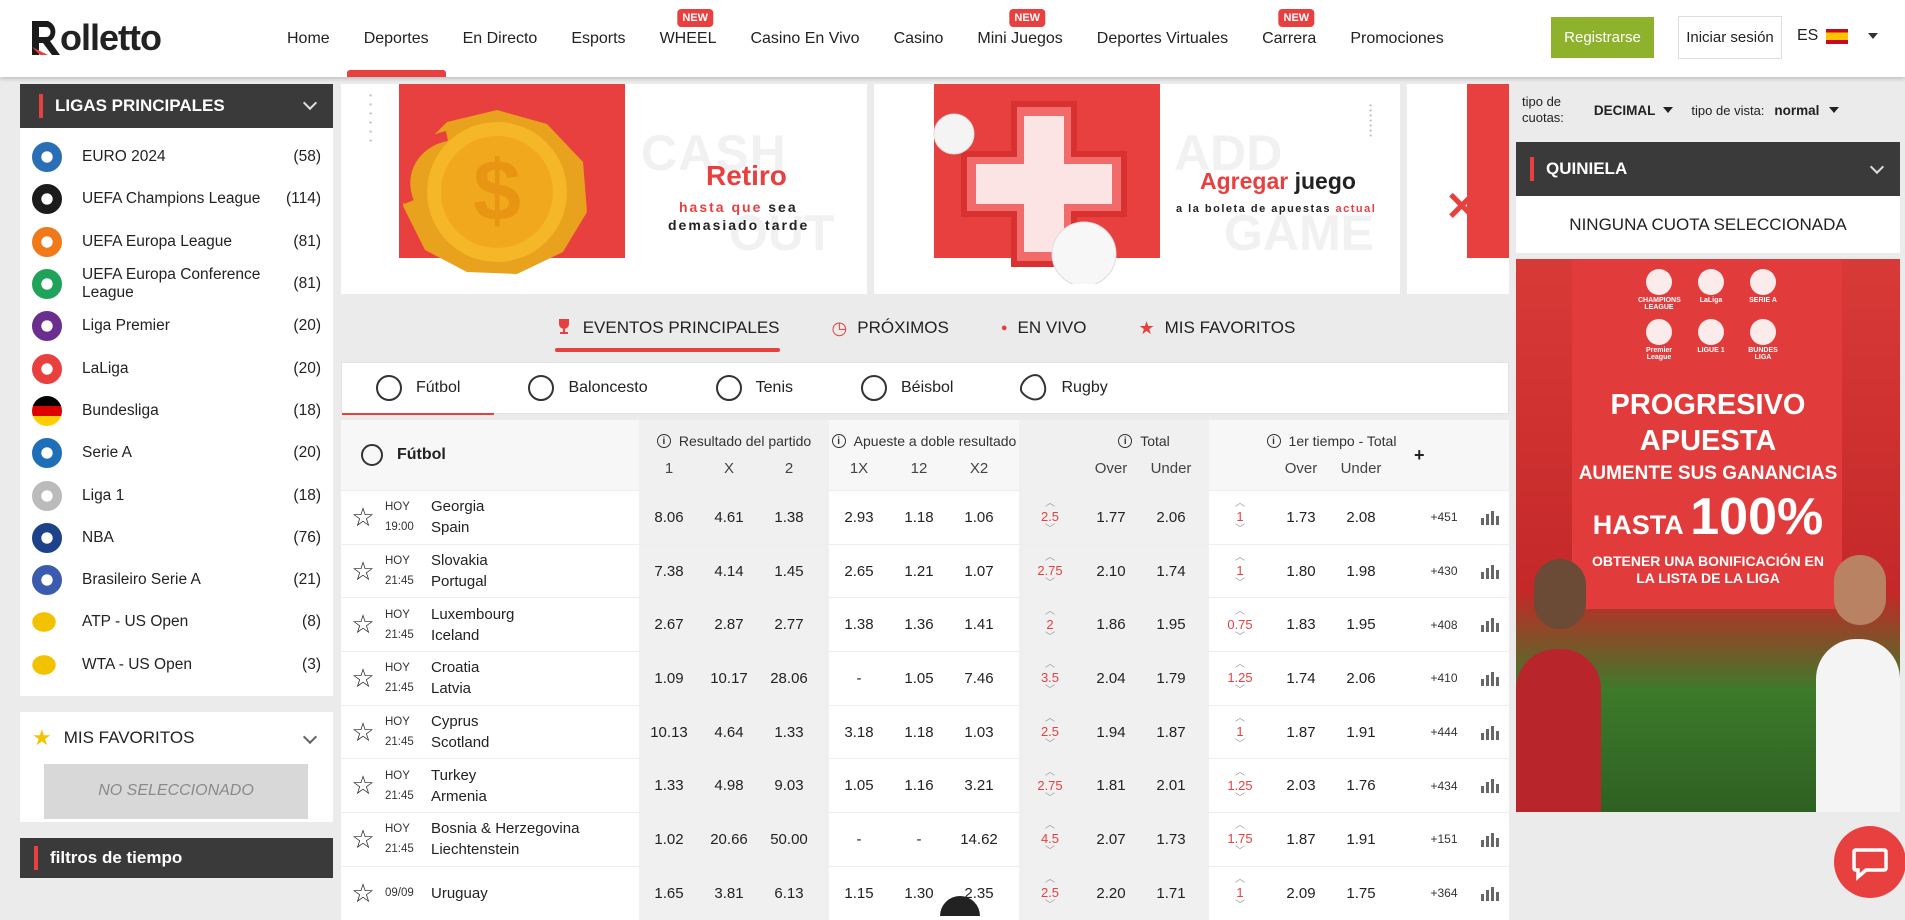 Image resolution: width=1905 pixels, height=920 pixels. What do you see at coordinates (859, 624) in the screenshot?
I see `odds-cell: 1.38` at bounding box center [859, 624].